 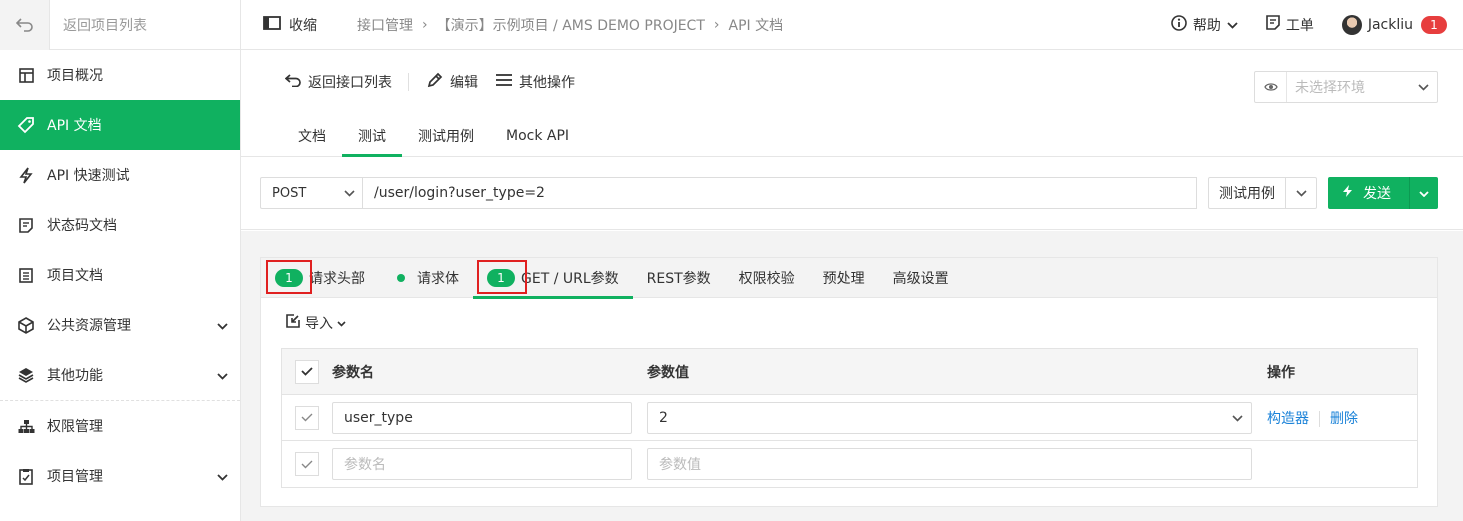 I want to click on note-icon, so click(x=26, y=225).